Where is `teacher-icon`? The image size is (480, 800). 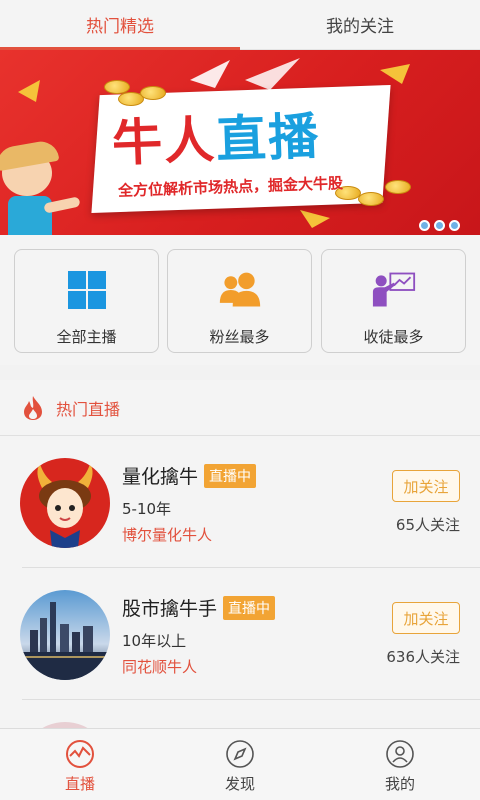
teacher-icon is located at coordinates (394, 290).